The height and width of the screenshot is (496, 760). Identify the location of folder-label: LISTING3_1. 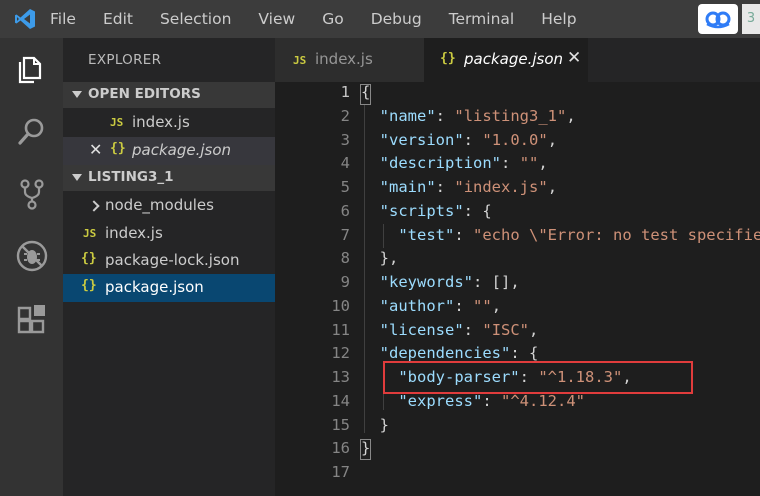
(131, 177).